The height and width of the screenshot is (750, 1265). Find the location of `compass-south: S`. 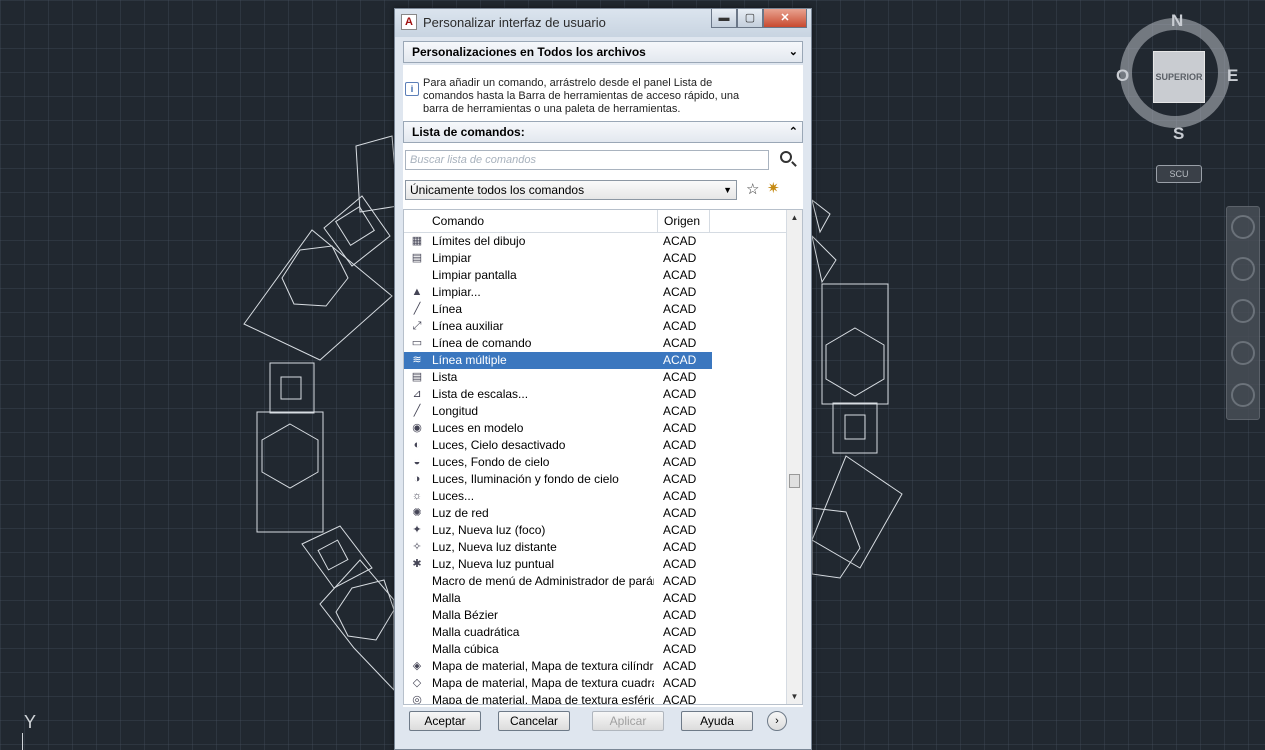

compass-south: S is located at coordinates (1178, 134).